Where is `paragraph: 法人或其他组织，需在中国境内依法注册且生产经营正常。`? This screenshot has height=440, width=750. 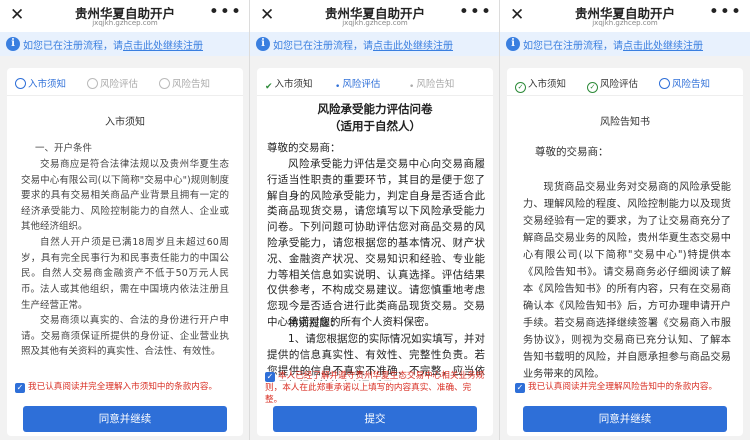
paragraph: 法人或其他组织，需在中国境内依法注册且生产经营正常。 is located at coordinates (125, 297).